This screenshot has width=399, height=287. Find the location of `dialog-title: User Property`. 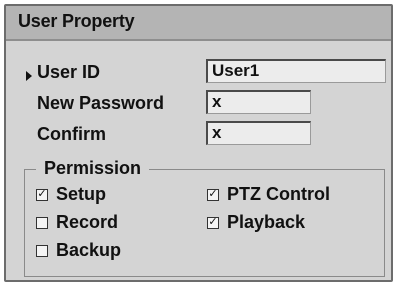

dialog-title: User Property is located at coordinates (76, 21).